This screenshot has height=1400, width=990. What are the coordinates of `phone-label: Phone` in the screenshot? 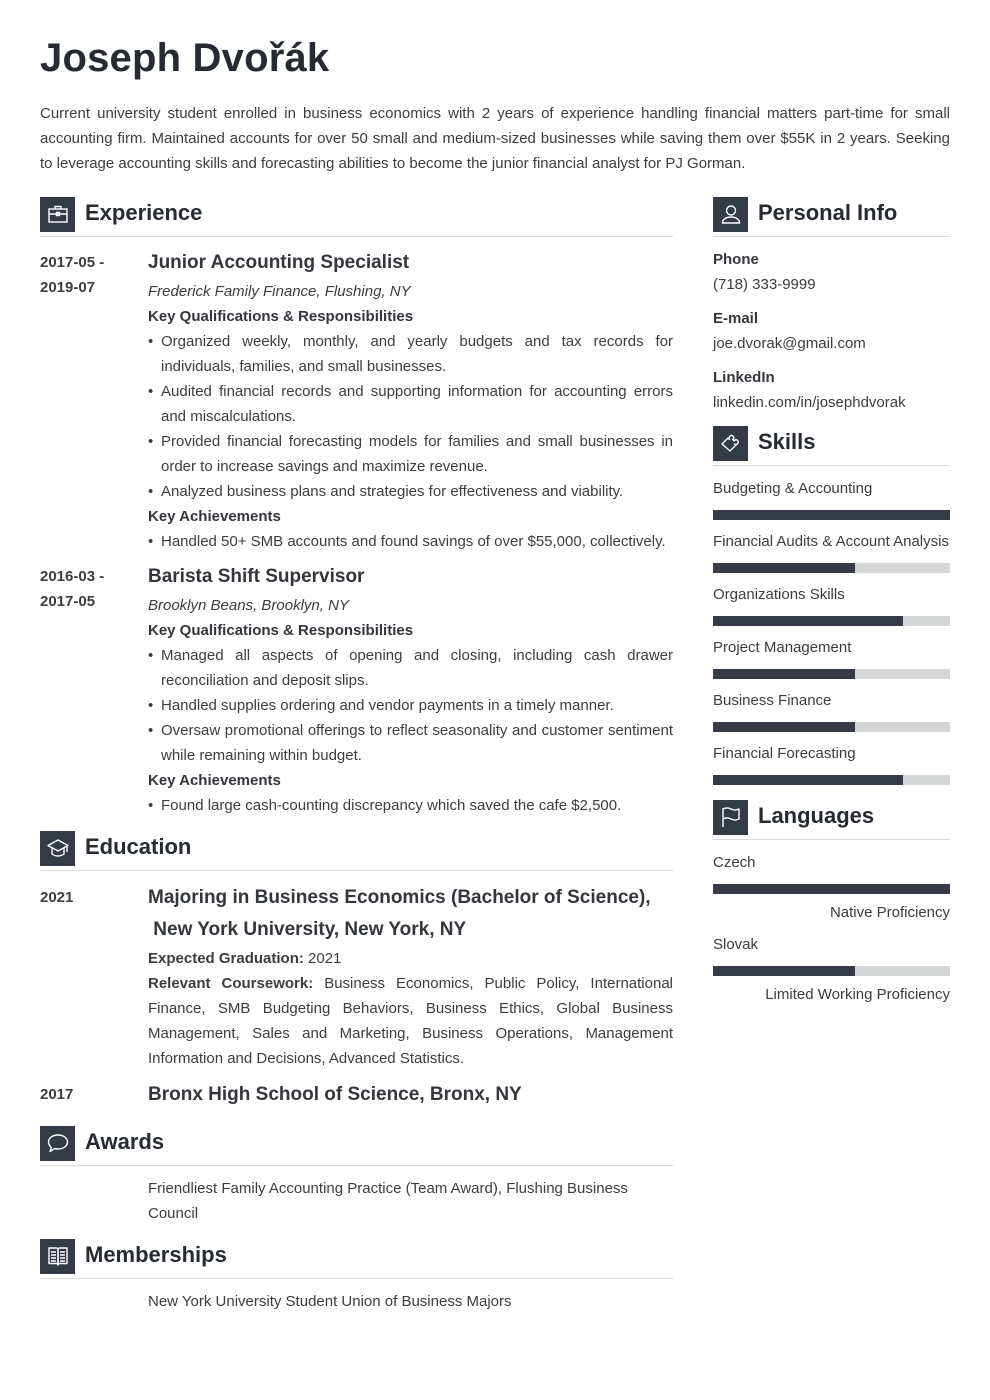 It's located at (736, 259).